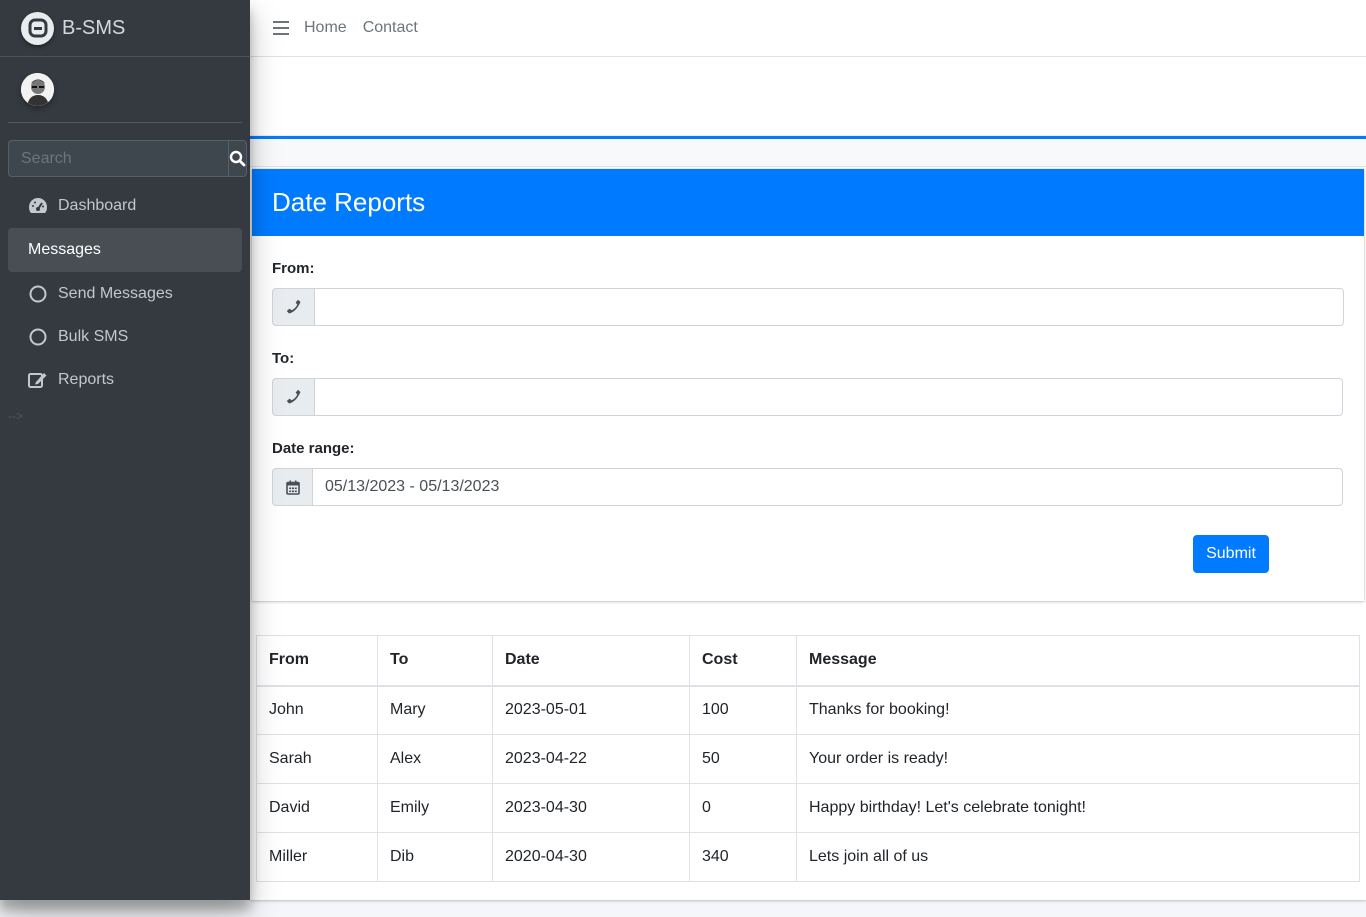 The height and width of the screenshot is (917, 1366). I want to click on edit-icon, so click(38, 380).